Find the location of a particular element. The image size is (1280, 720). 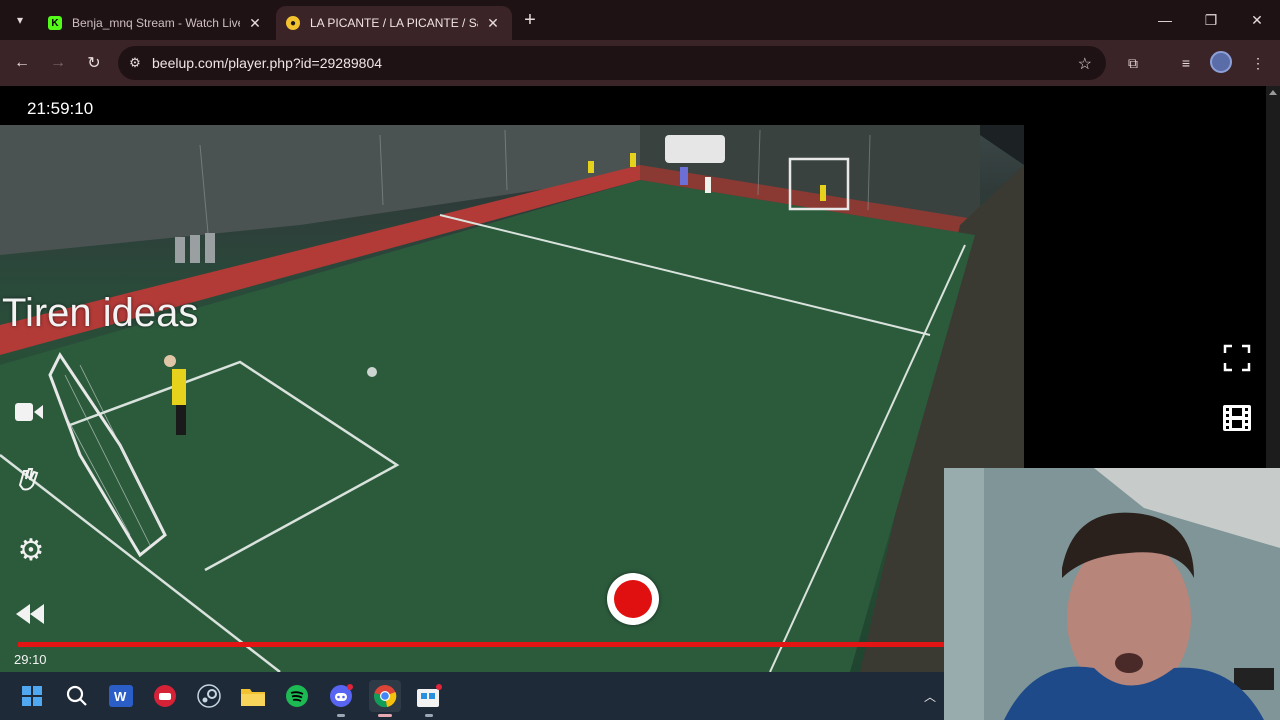

windows-start-icon is located at coordinates (32, 696).